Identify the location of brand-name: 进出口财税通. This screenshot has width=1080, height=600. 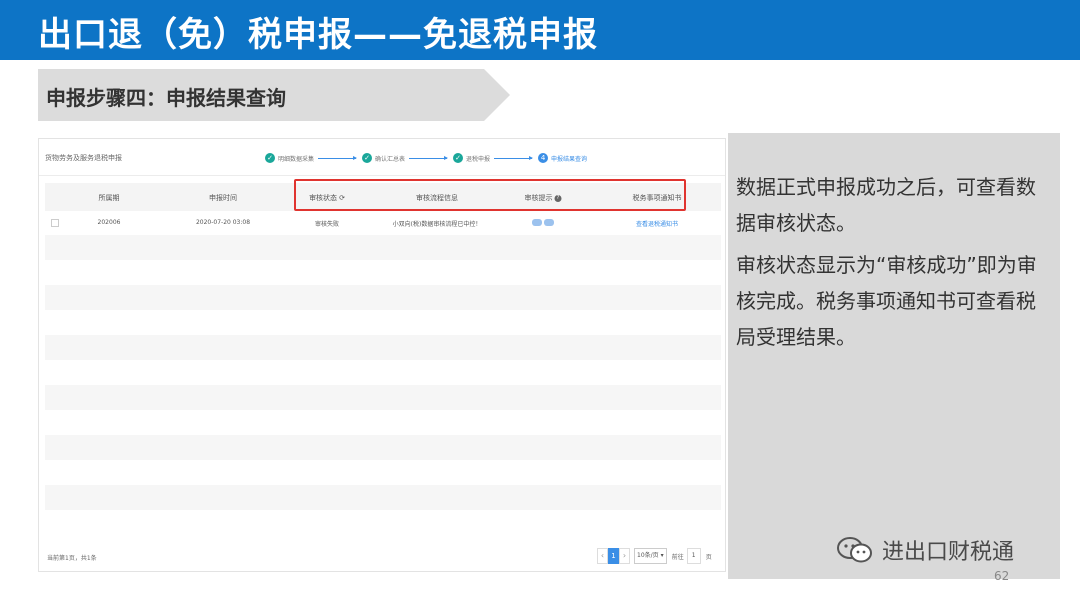
(948, 552).